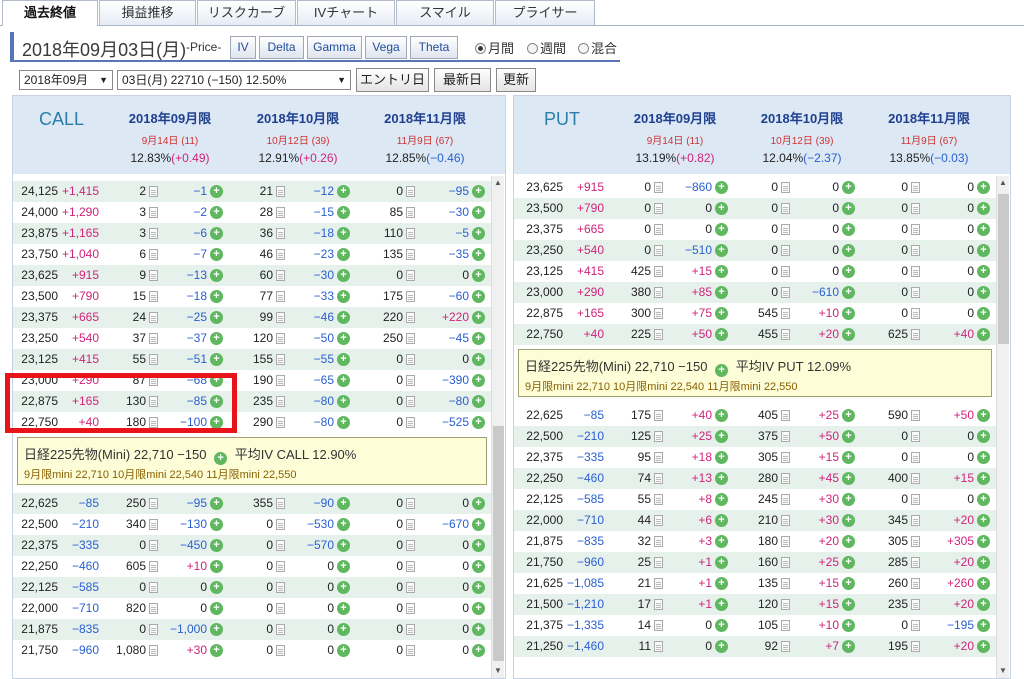 This screenshot has height=679, width=1024. I want to click on tab-smile: スマイル, so click(445, 12).